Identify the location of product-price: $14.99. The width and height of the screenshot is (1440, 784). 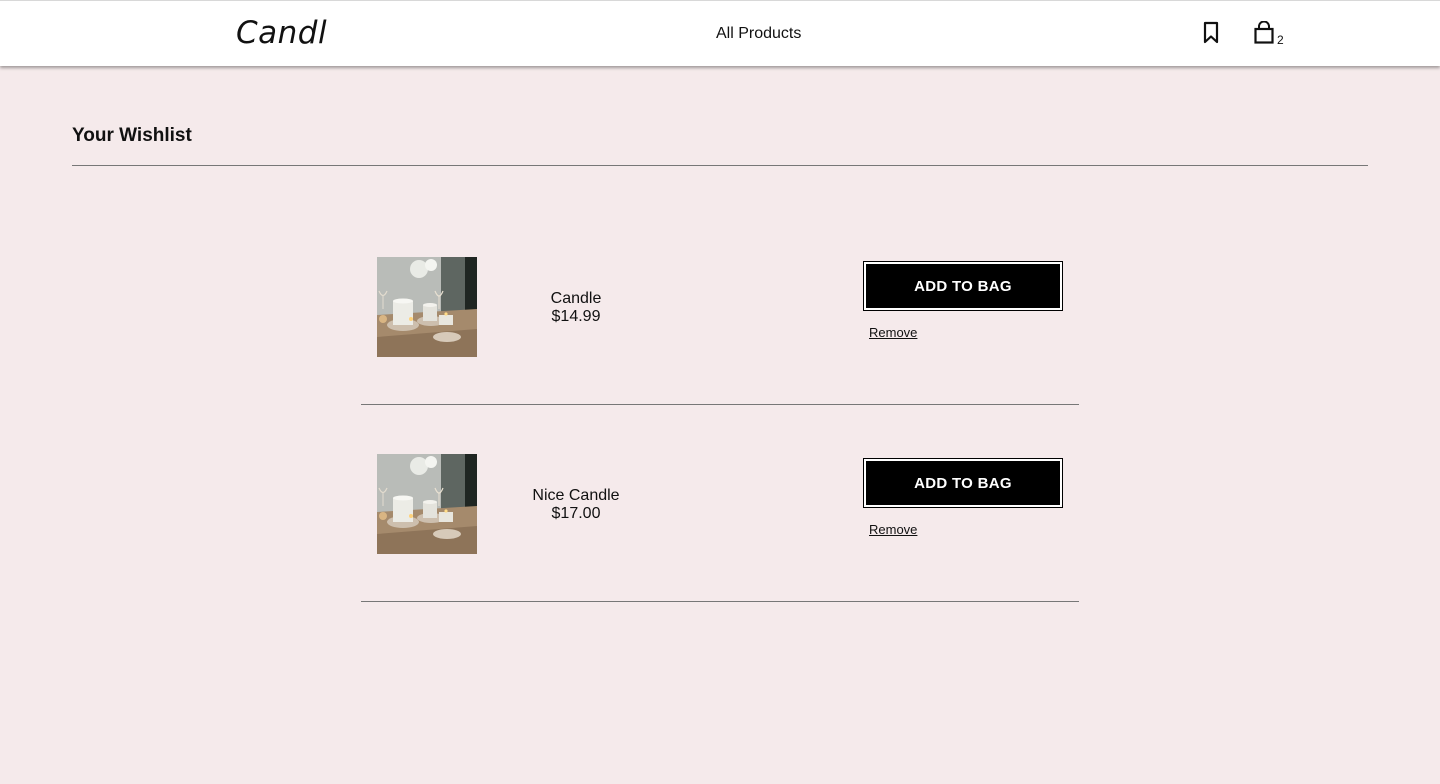
(576, 316).